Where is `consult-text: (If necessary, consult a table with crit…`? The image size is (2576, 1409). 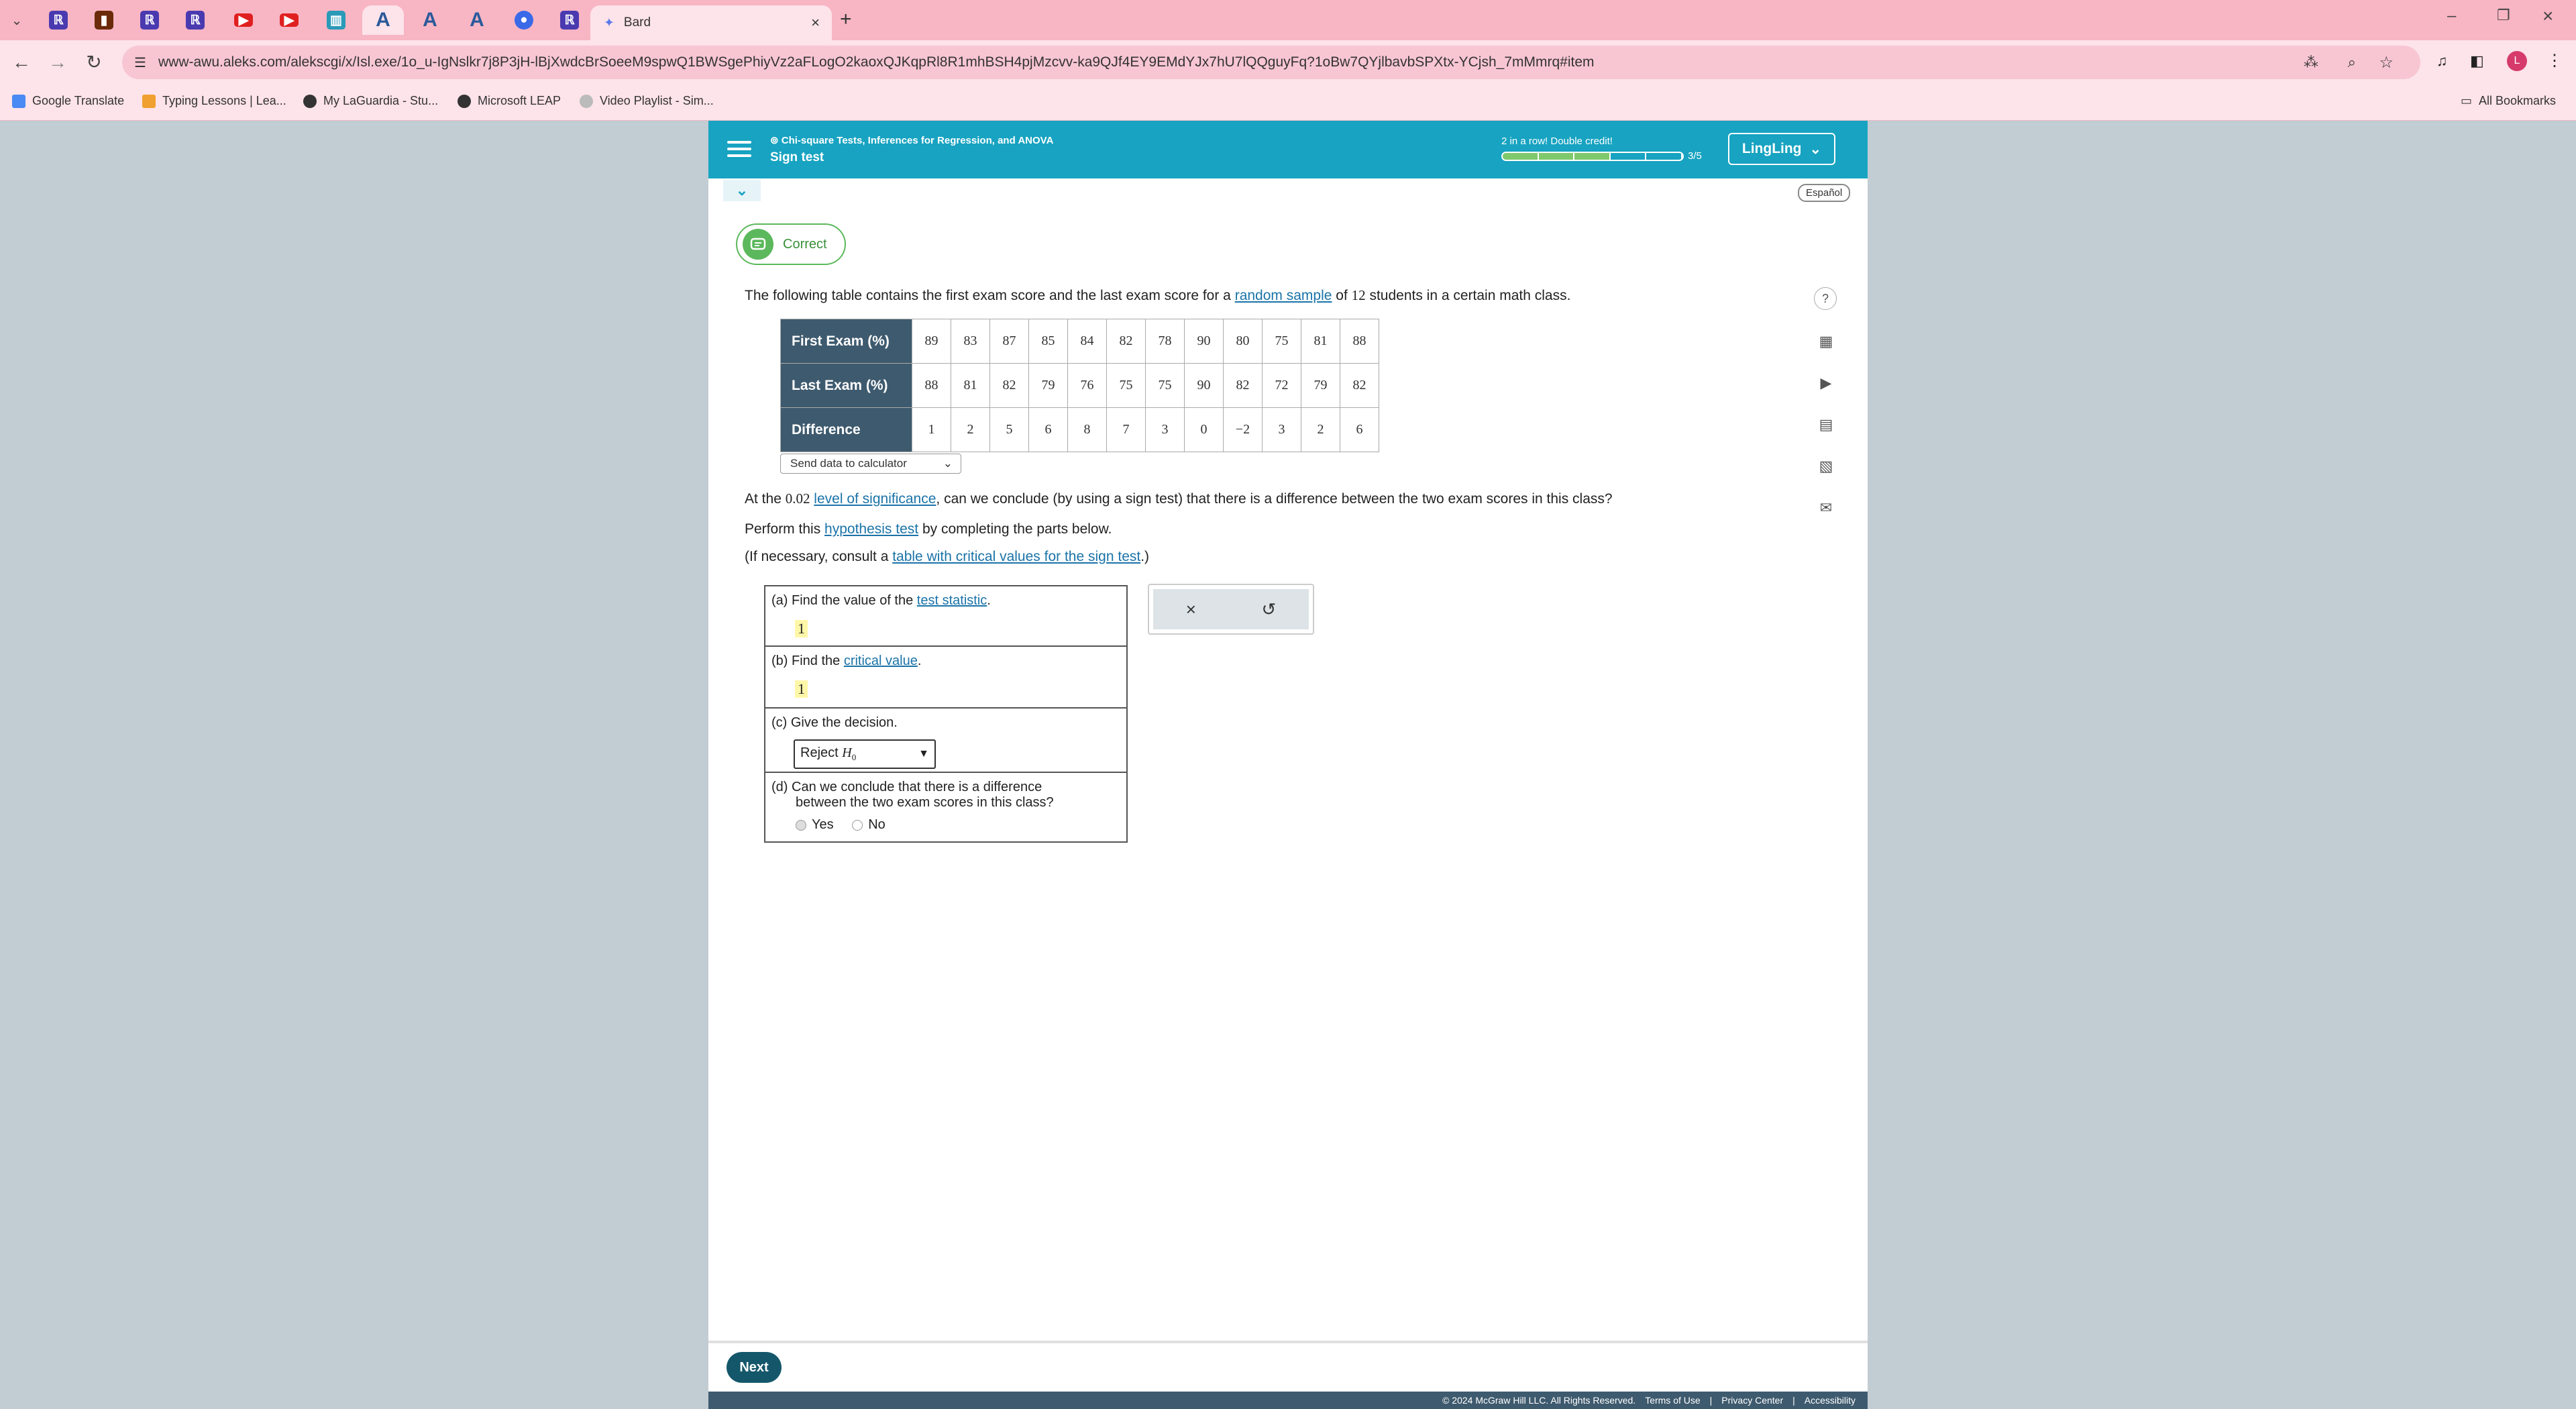
consult-text: (If necessary, consult a table with crit… is located at coordinates (947, 556).